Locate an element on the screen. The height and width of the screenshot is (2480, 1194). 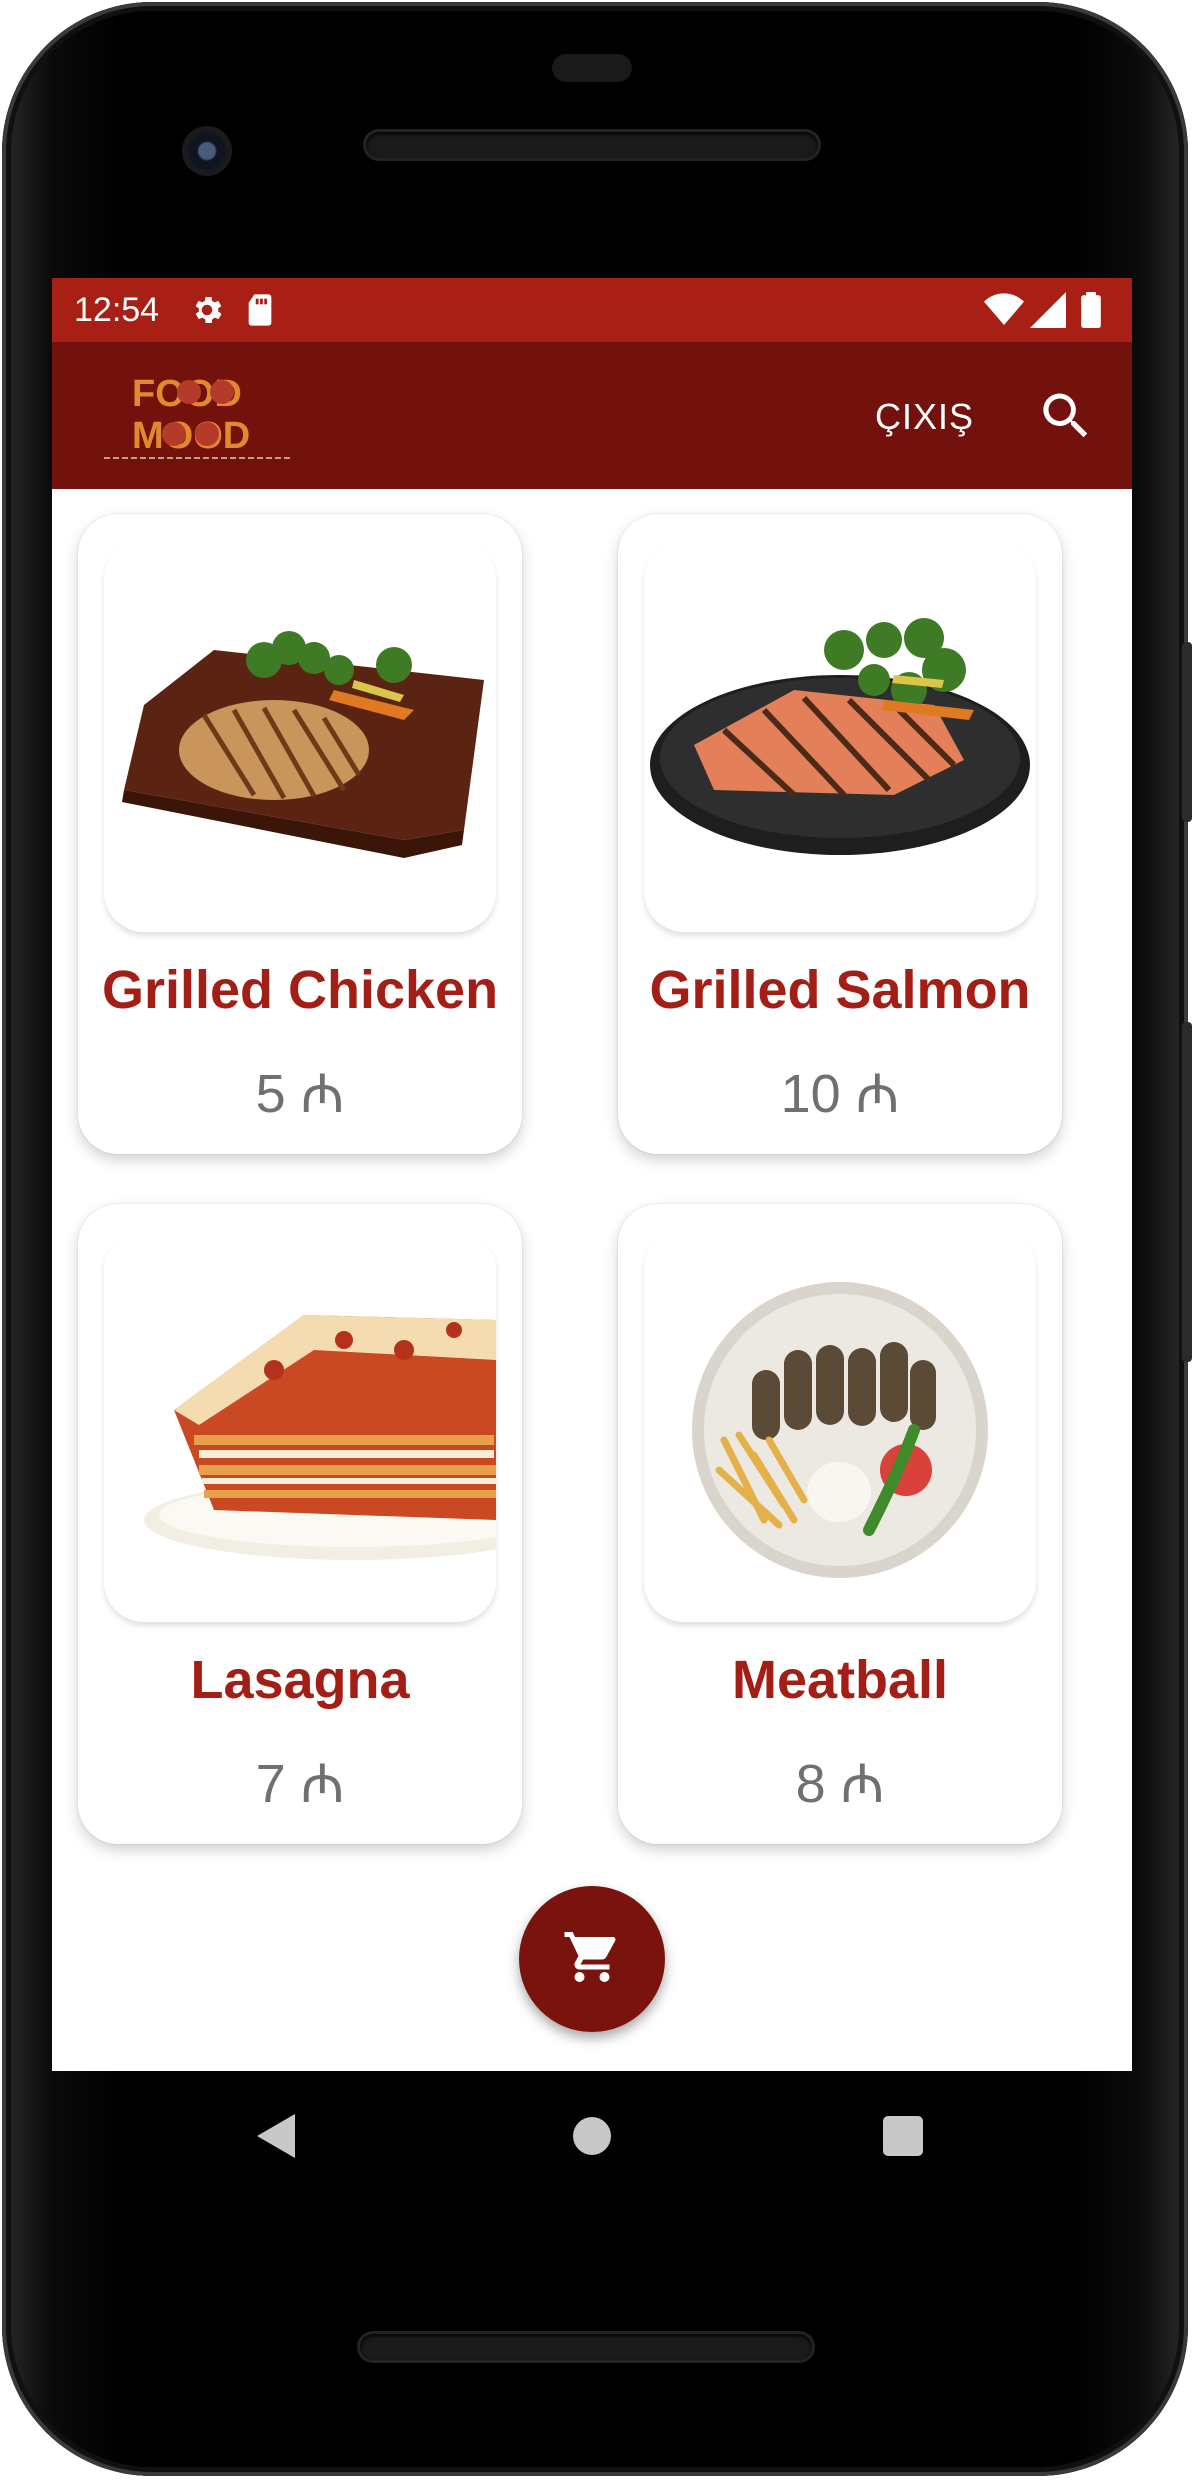
lasagna-image is located at coordinates (300, 1426).